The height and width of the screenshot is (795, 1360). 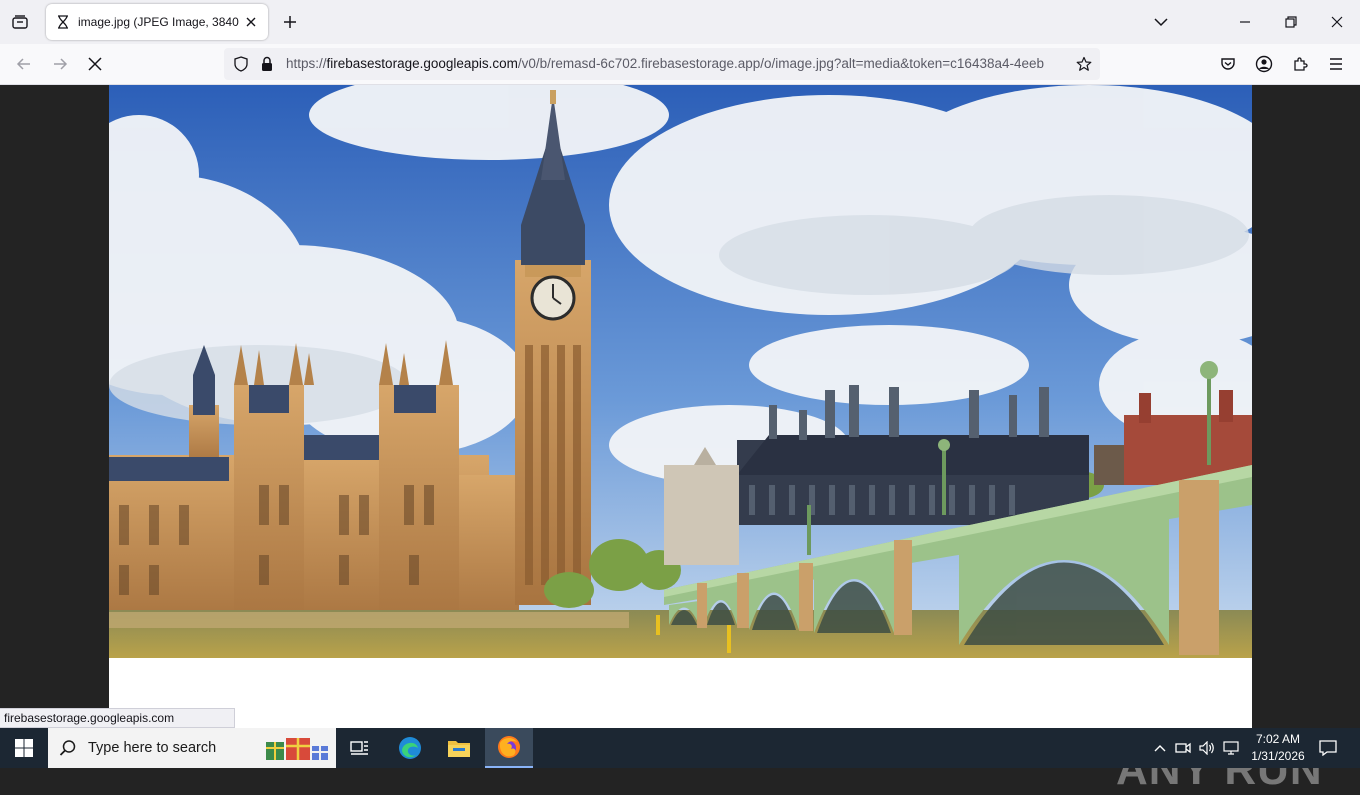 I want to click on account-button, so click(x=1264, y=64).